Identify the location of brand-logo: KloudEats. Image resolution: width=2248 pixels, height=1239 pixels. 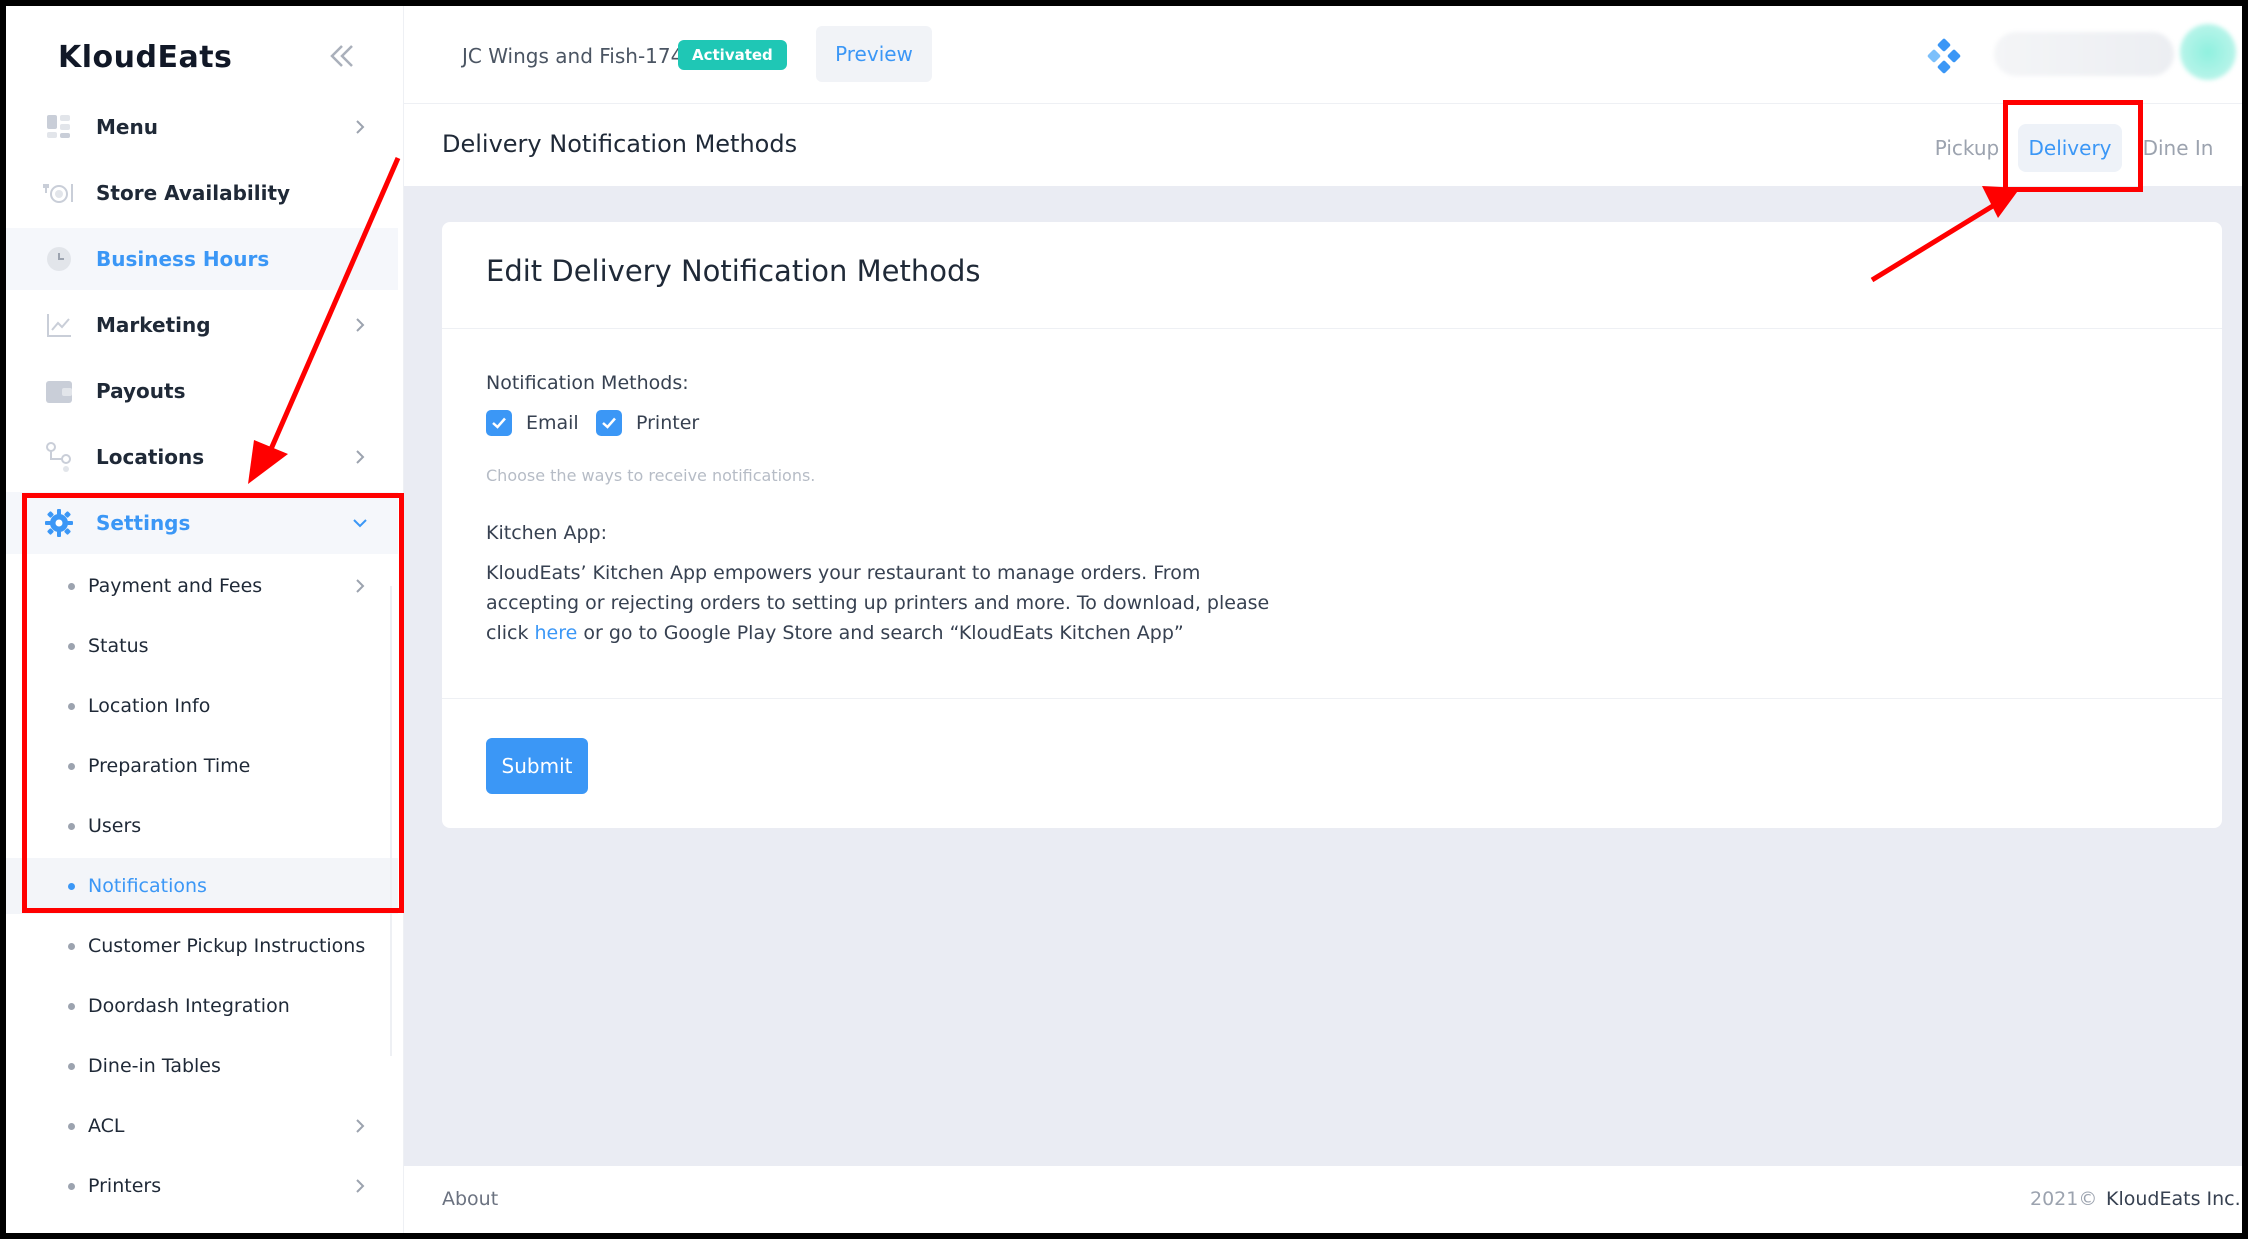
(145, 57).